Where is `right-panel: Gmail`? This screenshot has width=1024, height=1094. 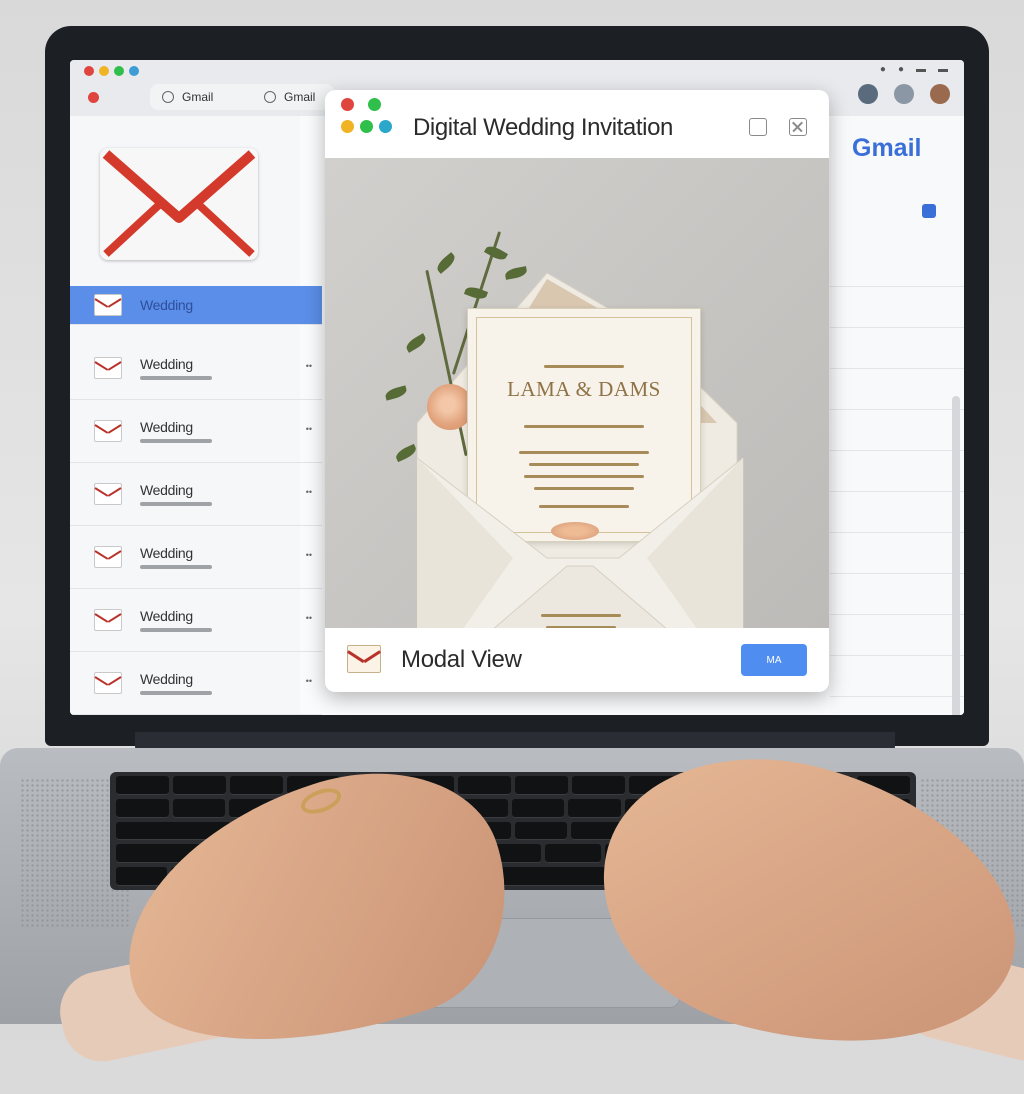 right-panel: Gmail is located at coordinates (897, 415).